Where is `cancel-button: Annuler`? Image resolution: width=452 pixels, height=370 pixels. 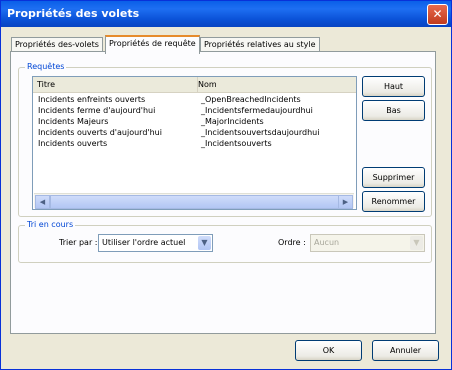 cancel-button: Annuler is located at coordinates (405, 350).